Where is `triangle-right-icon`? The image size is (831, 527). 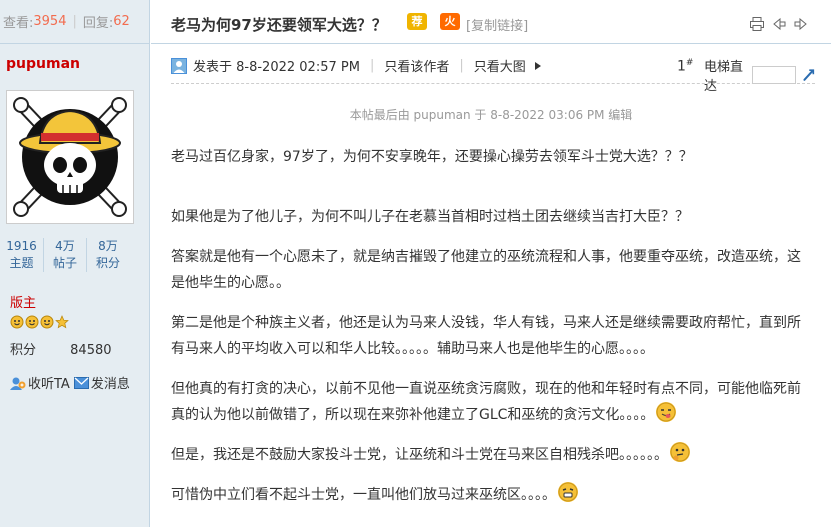
triangle-right-icon is located at coordinates (538, 66).